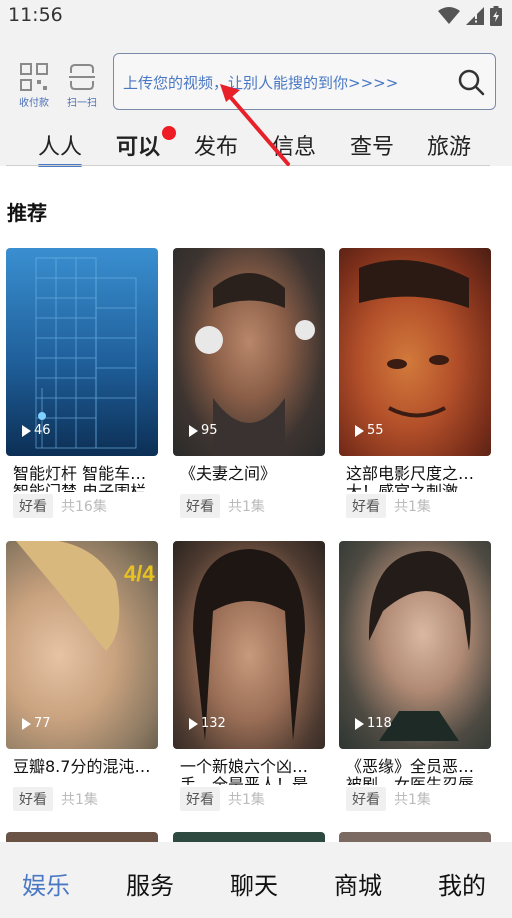 The height and width of the screenshot is (918, 512). I want to click on video-thumbnail: 46, so click(82, 352).